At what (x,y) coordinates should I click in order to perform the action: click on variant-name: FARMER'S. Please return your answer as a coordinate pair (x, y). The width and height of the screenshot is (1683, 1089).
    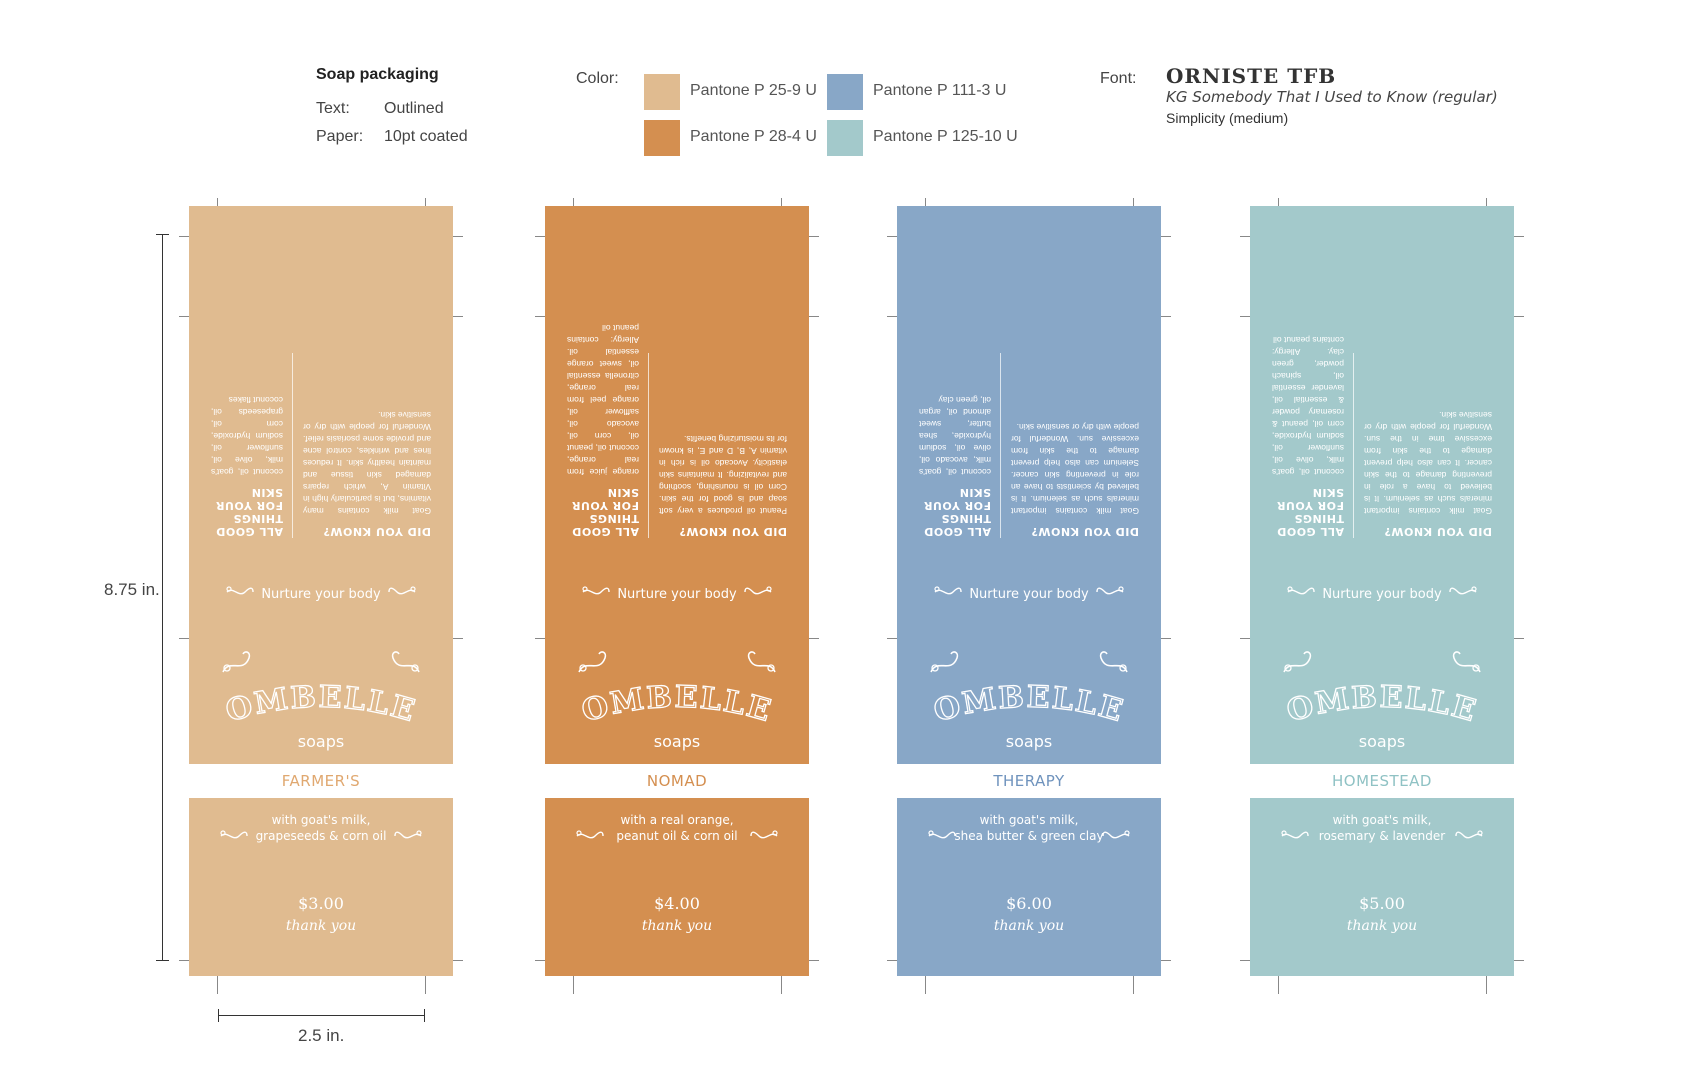
    Looking at the image, I should click on (321, 781).